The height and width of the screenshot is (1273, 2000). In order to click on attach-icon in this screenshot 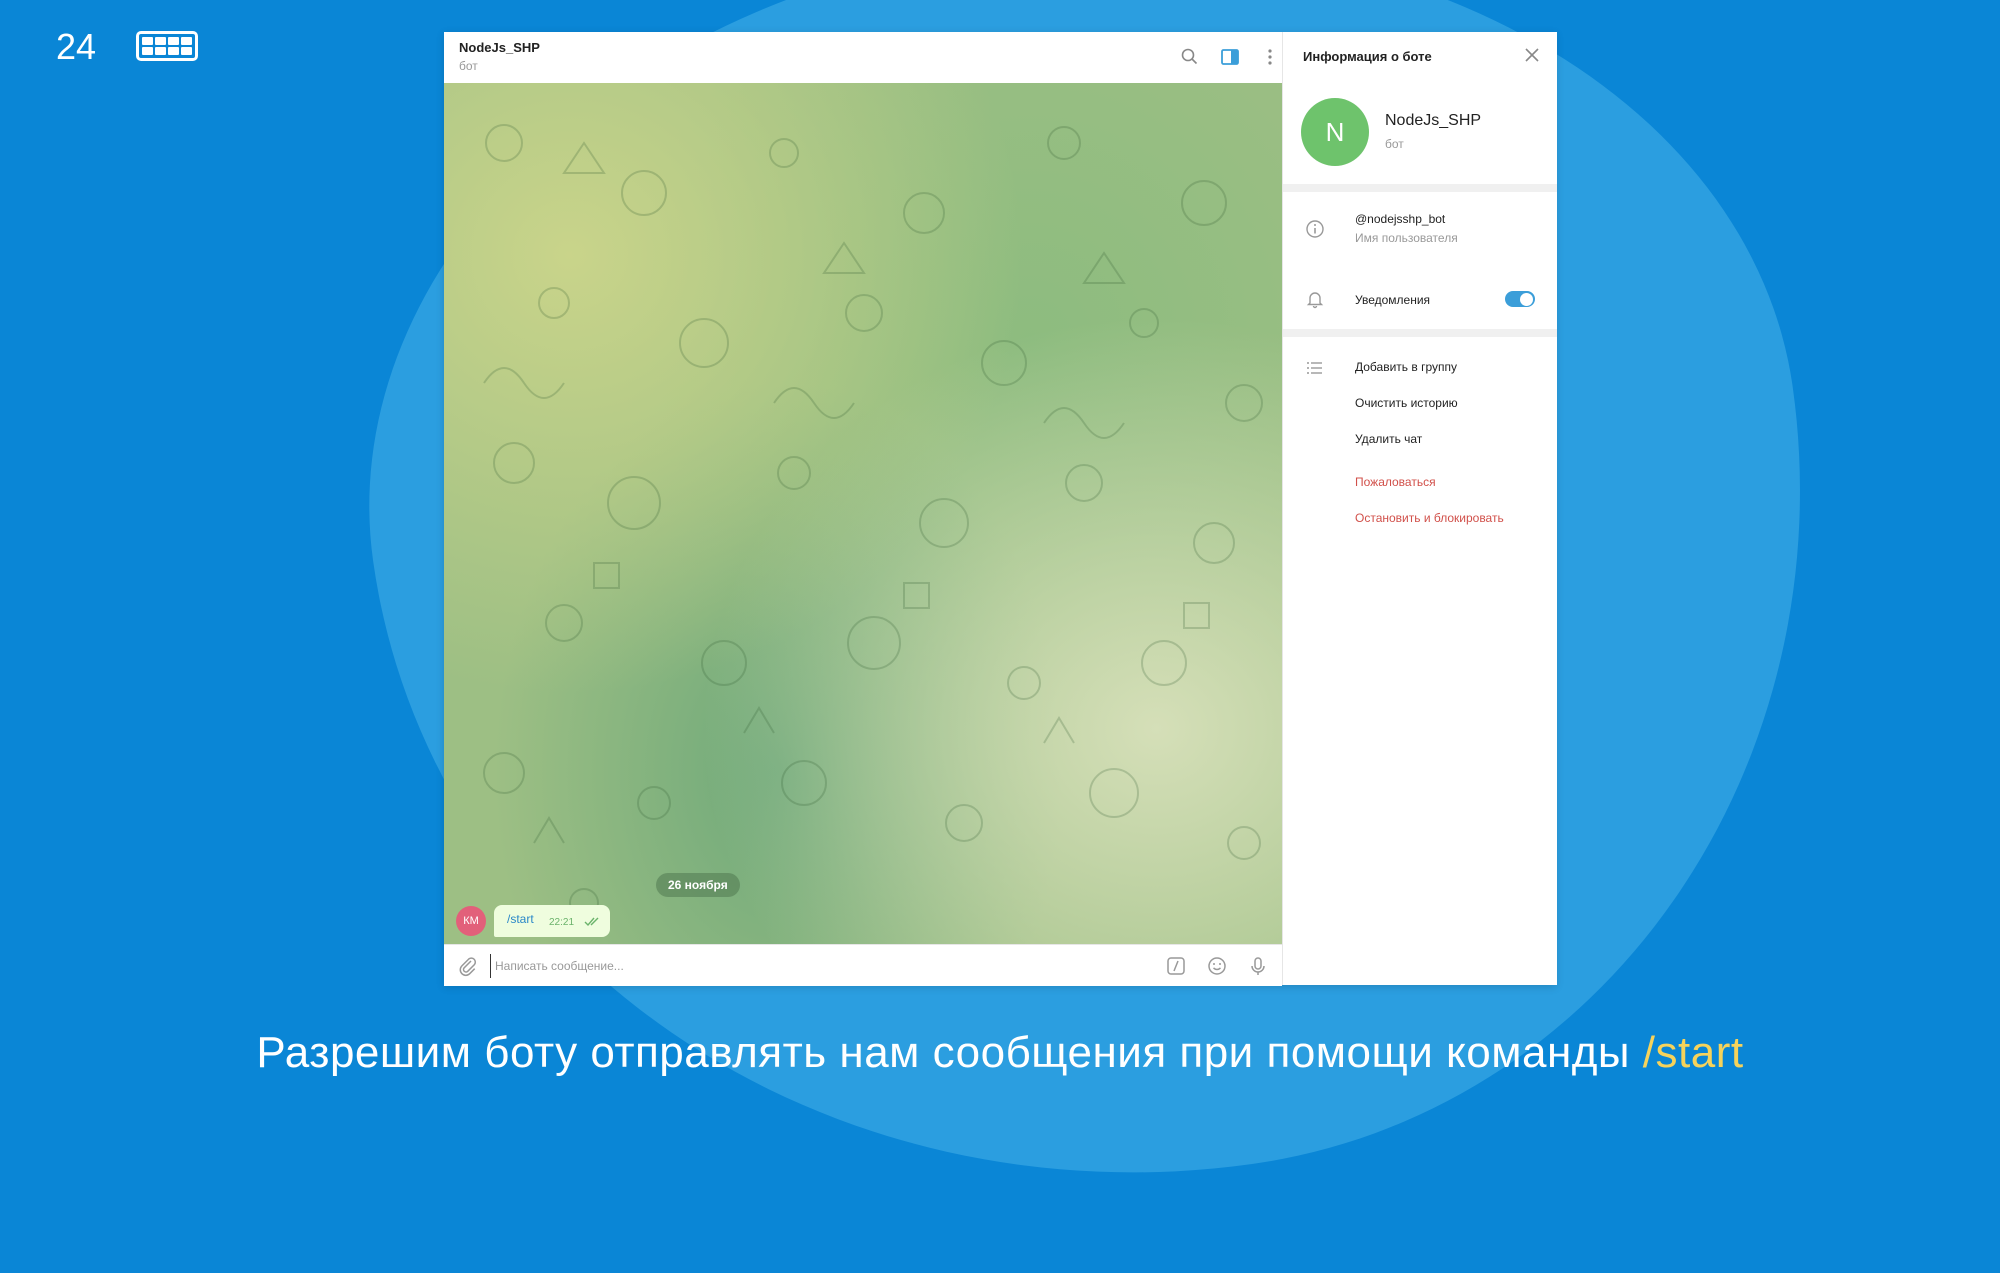, I will do `click(467, 966)`.